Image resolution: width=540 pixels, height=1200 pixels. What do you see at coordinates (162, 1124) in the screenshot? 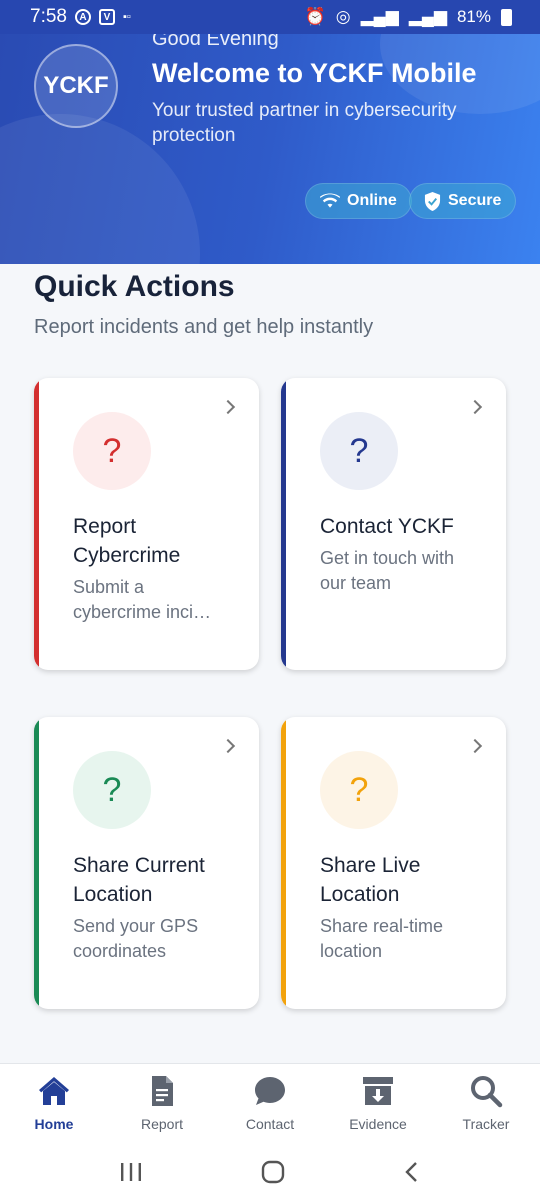
I see `nav-label: Report` at bounding box center [162, 1124].